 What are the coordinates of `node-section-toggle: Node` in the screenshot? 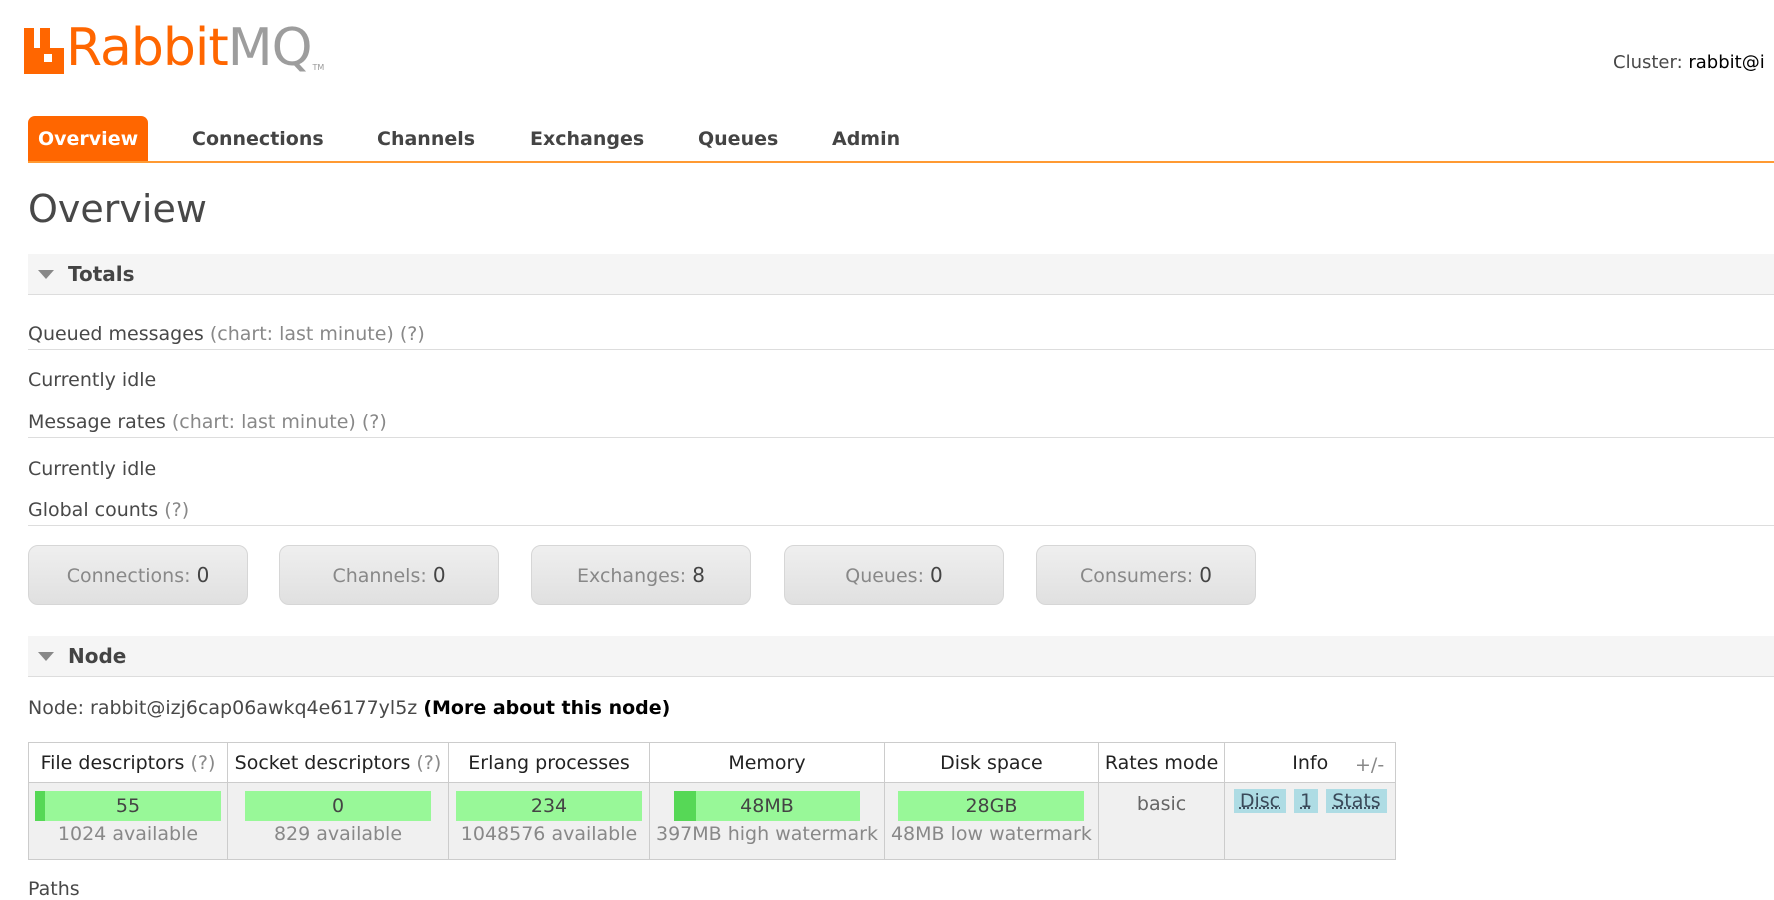 It's located at (901, 656).